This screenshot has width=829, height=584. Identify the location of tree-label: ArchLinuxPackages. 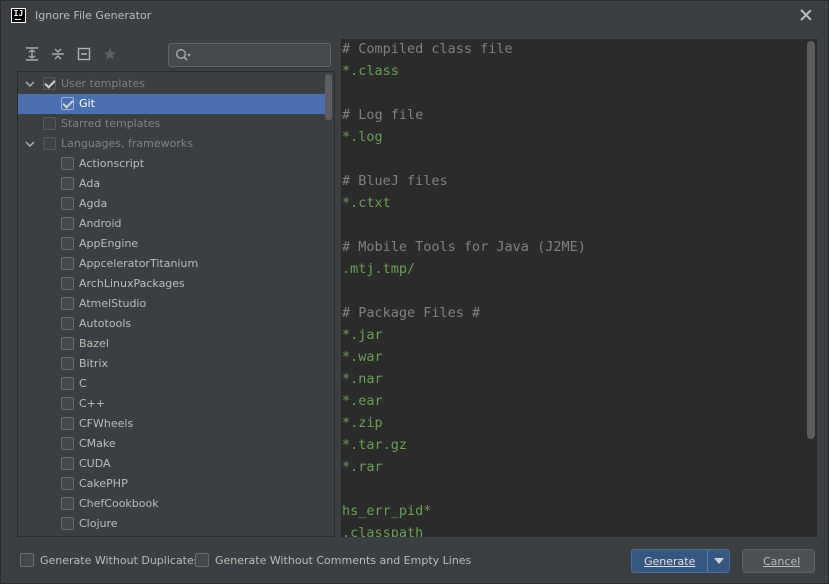
(132, 283).